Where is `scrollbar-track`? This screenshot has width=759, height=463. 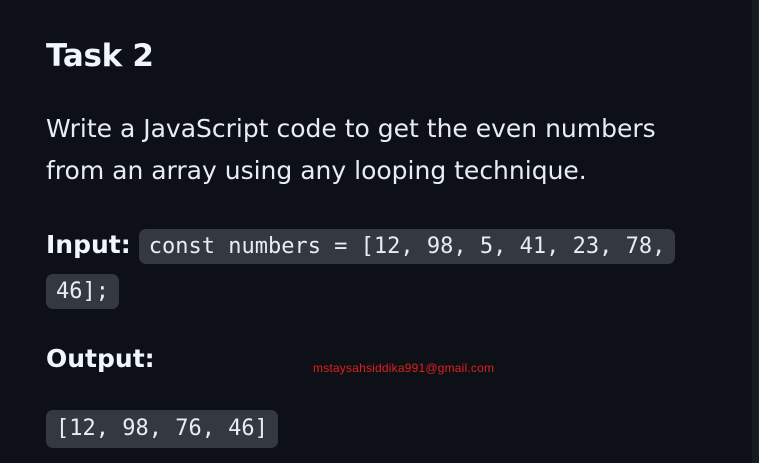 scrollbar-track is located at coordinates (755, 231).